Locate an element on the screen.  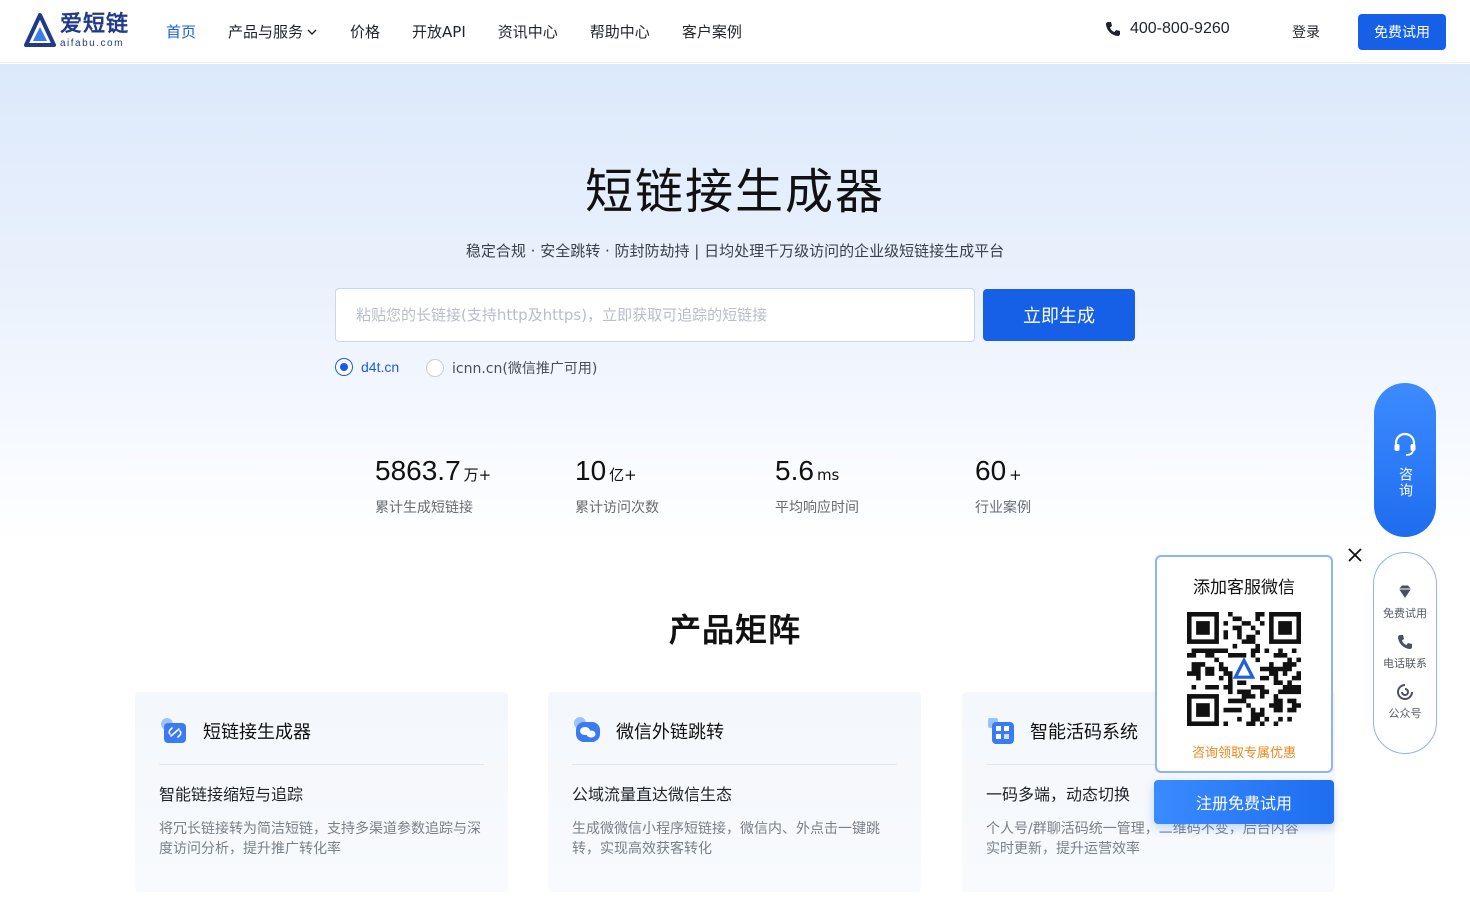
consult-float-button: 咨询 is located at coordinates (1405, 460).